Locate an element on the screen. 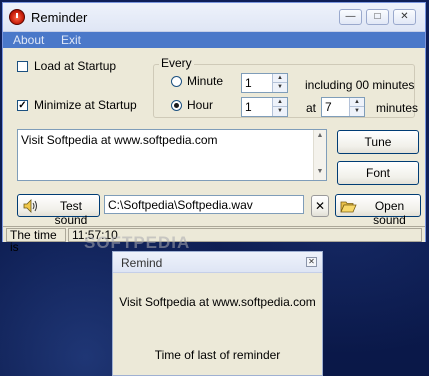 The width and height of the screenshot is (429, 376). remind-footer: Time of last of reminder is located at coordinates (217, 355).